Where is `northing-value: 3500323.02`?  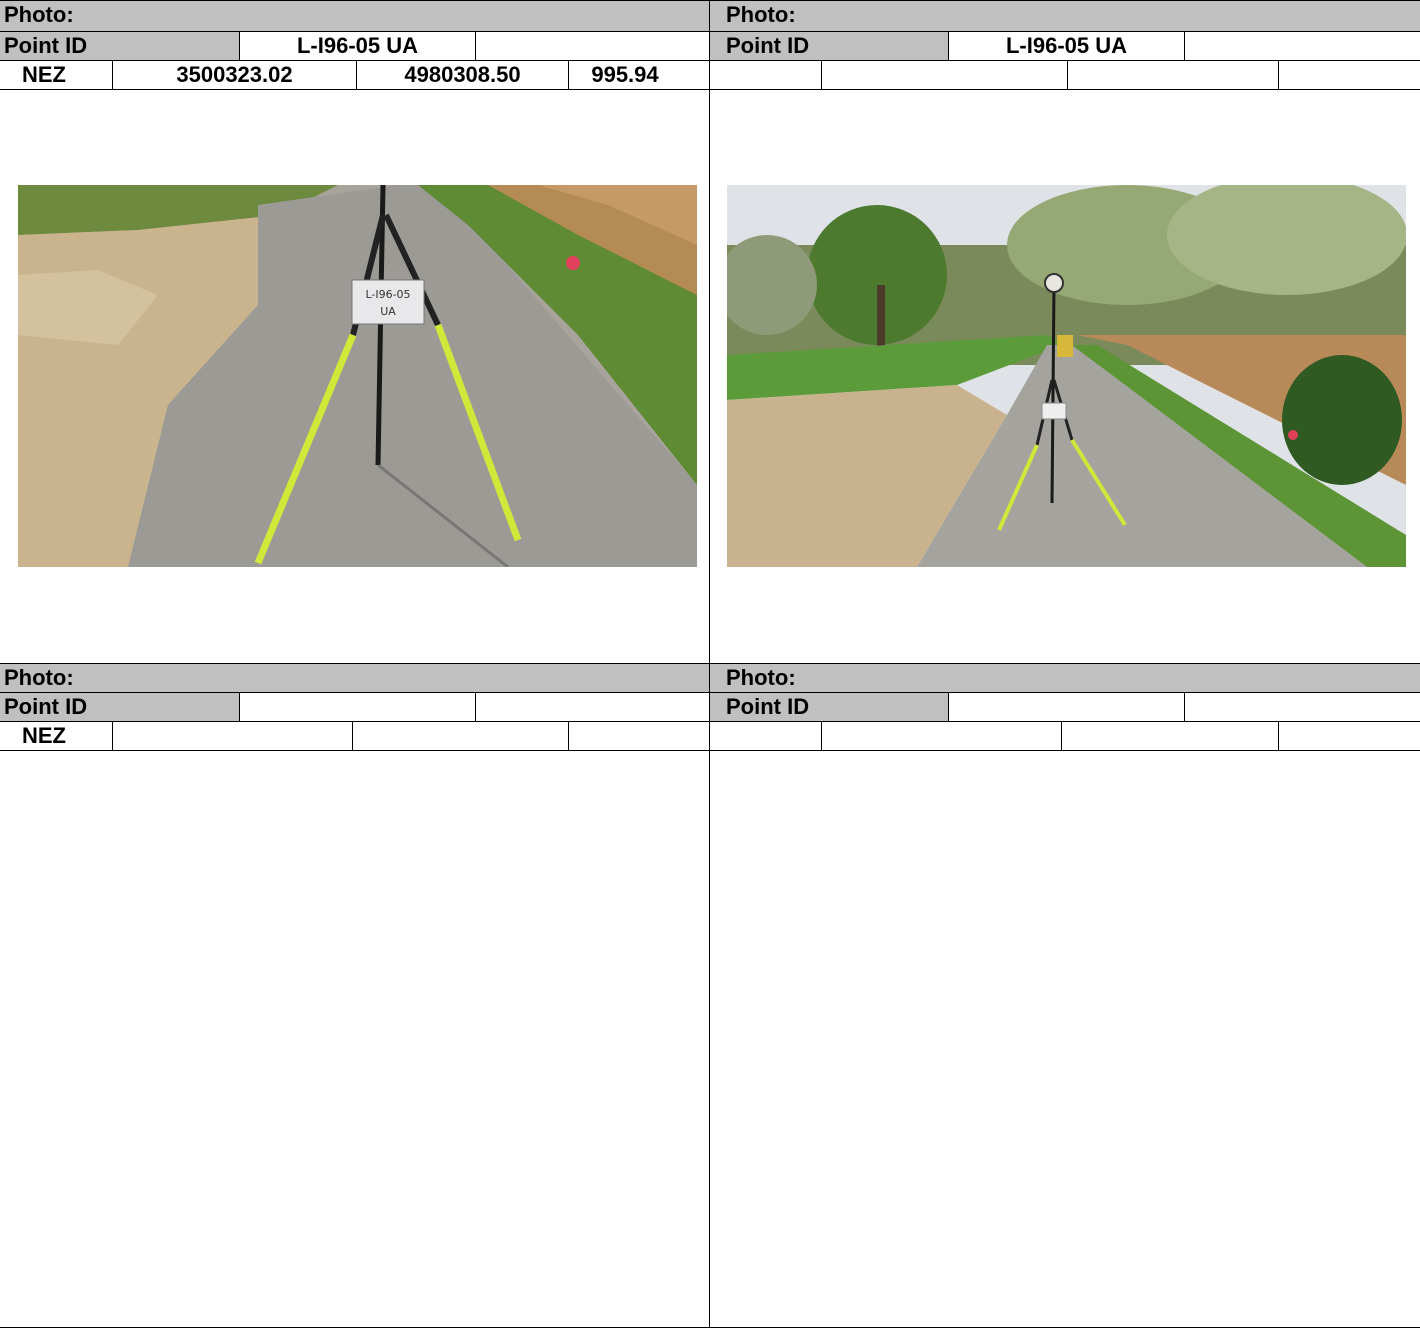
northing-value: 3500323.02 is located at coordinates (234, 75).